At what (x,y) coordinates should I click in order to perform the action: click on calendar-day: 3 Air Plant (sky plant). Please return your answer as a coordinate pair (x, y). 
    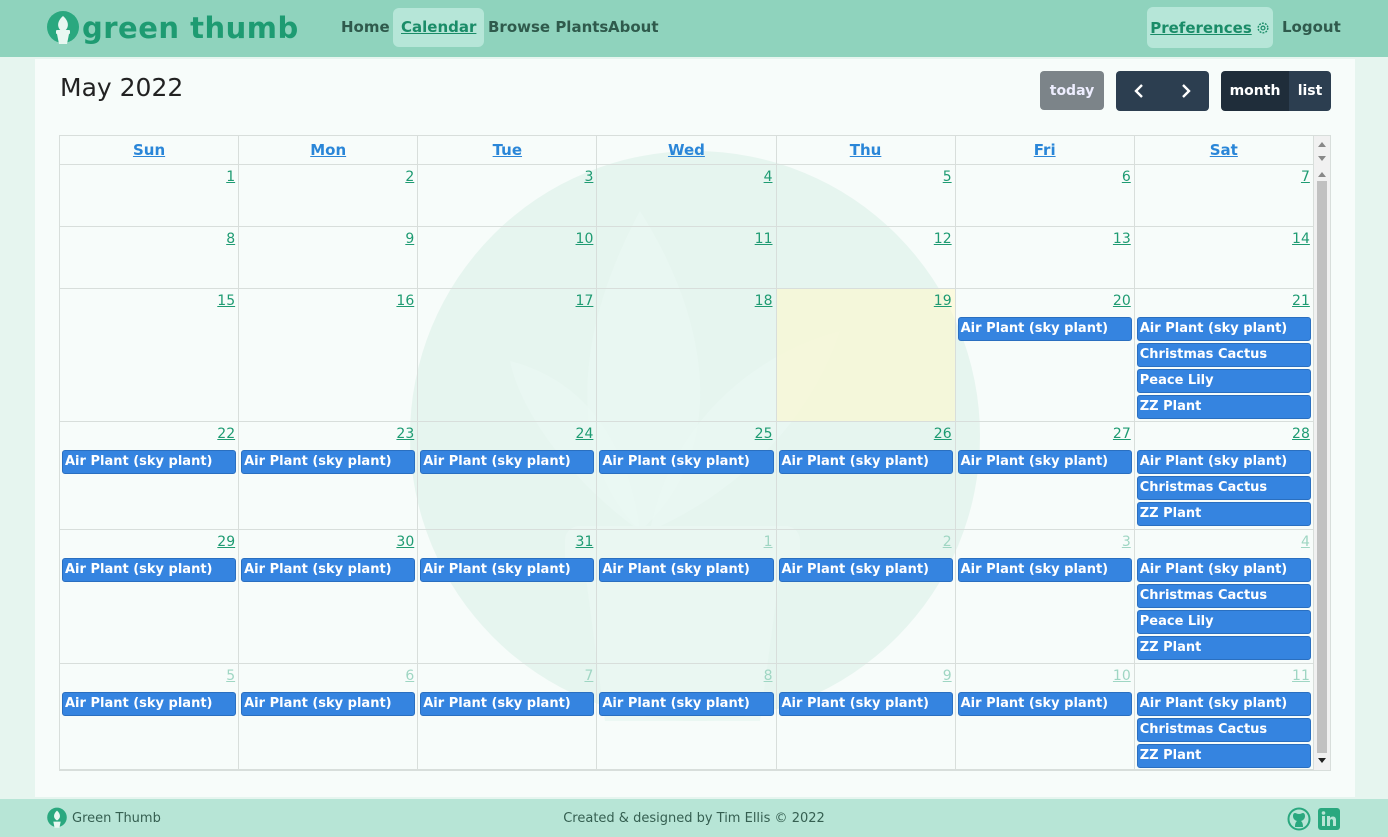
    Looking at the image, I should click on (1045, 596).